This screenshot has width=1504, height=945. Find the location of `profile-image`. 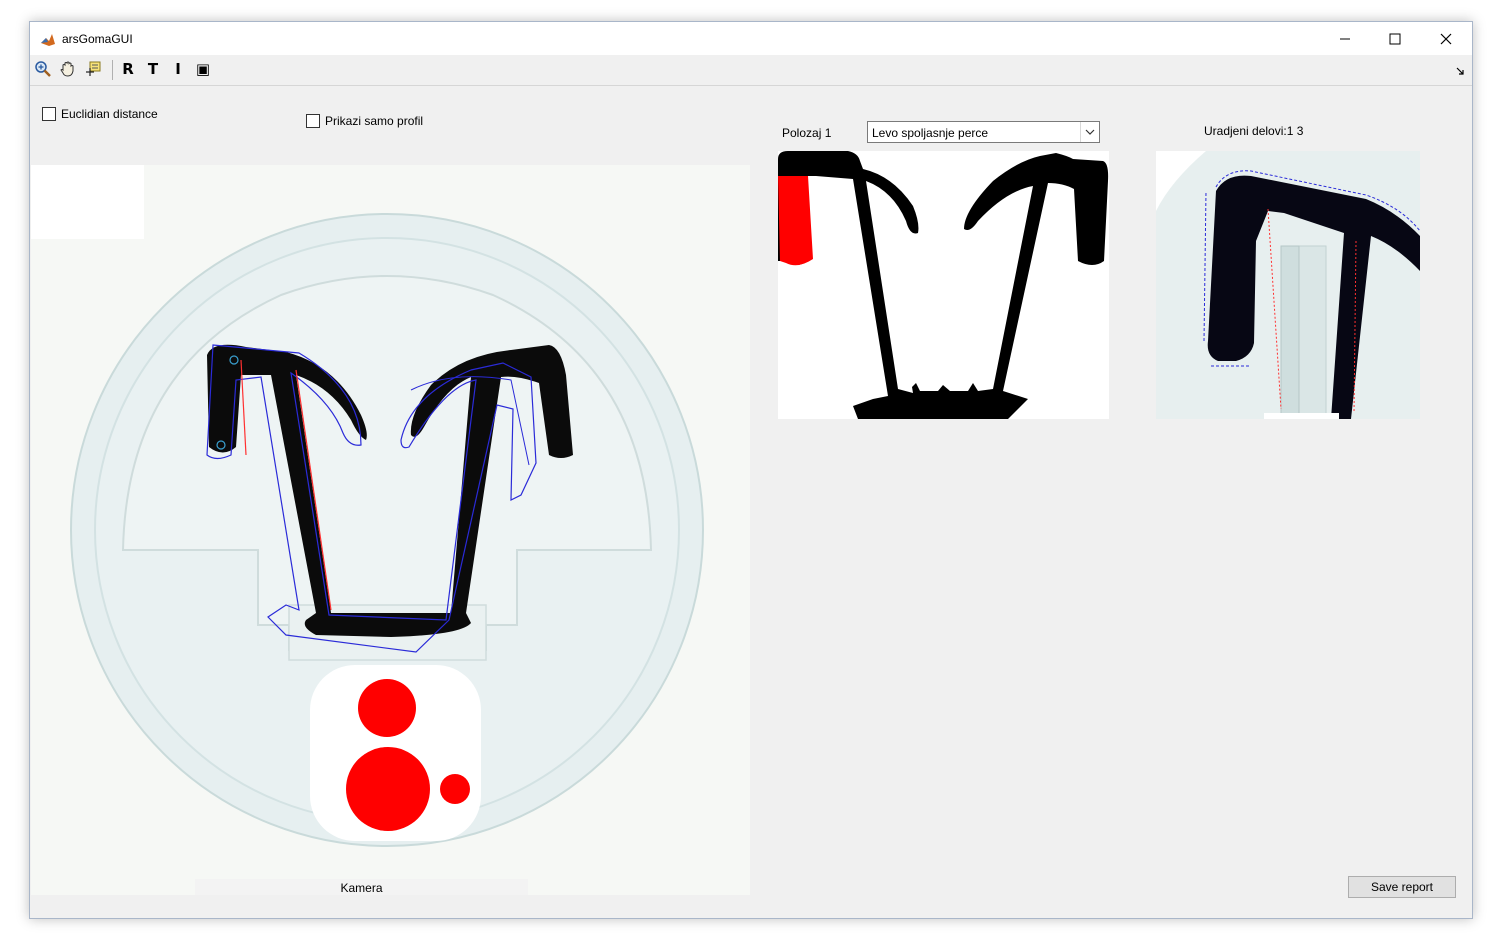

profile-image is located at coordinates (943, 285).